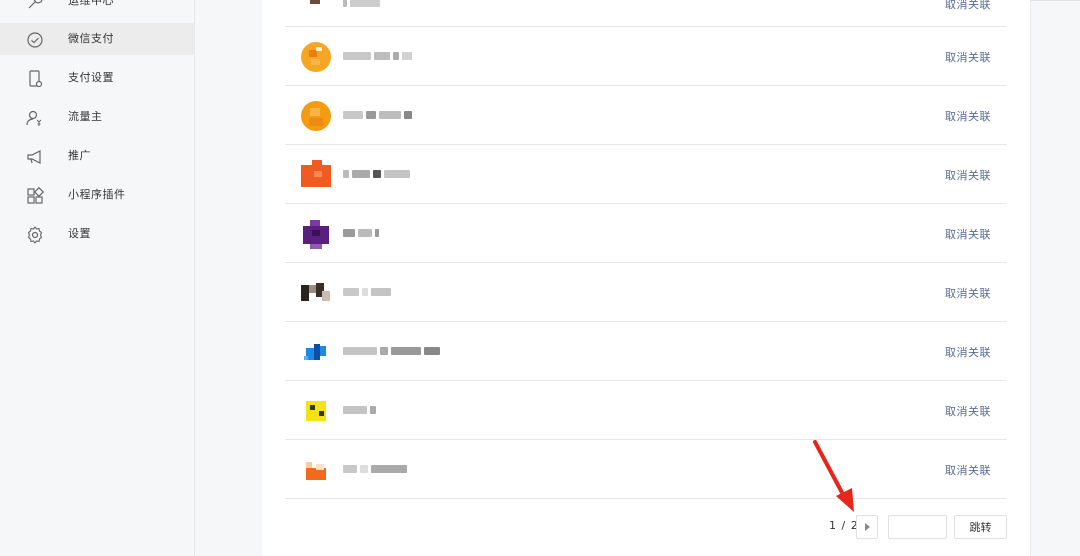  I want to click on sidebar-item-label: 推广, so click(79, 155).